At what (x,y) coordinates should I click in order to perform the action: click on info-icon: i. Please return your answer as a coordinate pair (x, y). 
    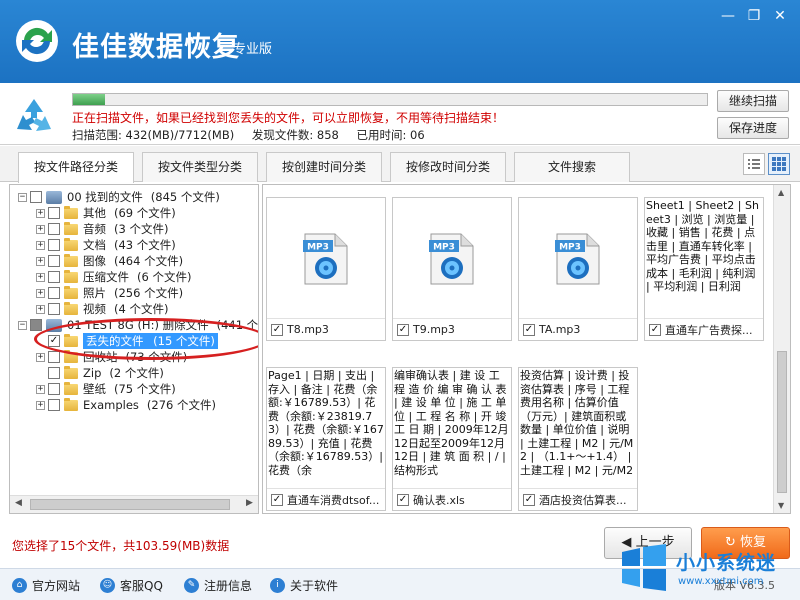
    Looking at the image, I should click on (277, 585).